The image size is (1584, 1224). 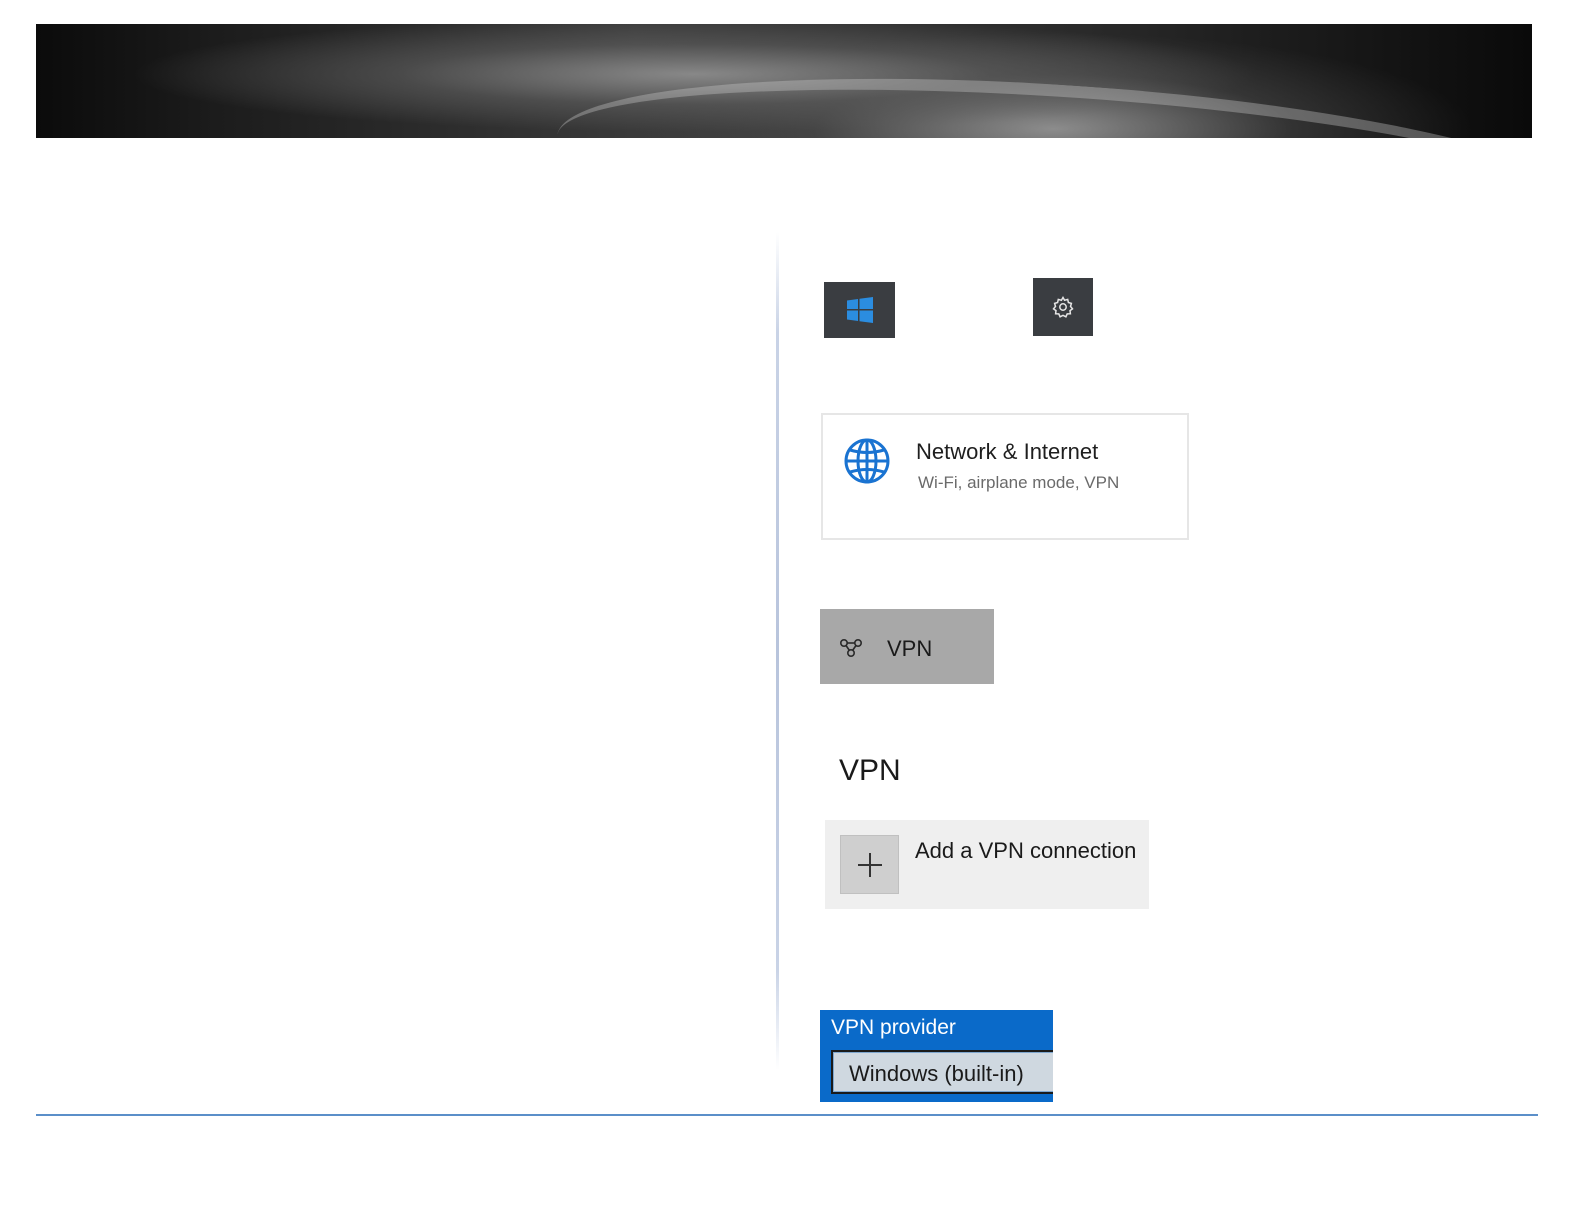 I want to click on plus-icon, so click(x=869, y=864).